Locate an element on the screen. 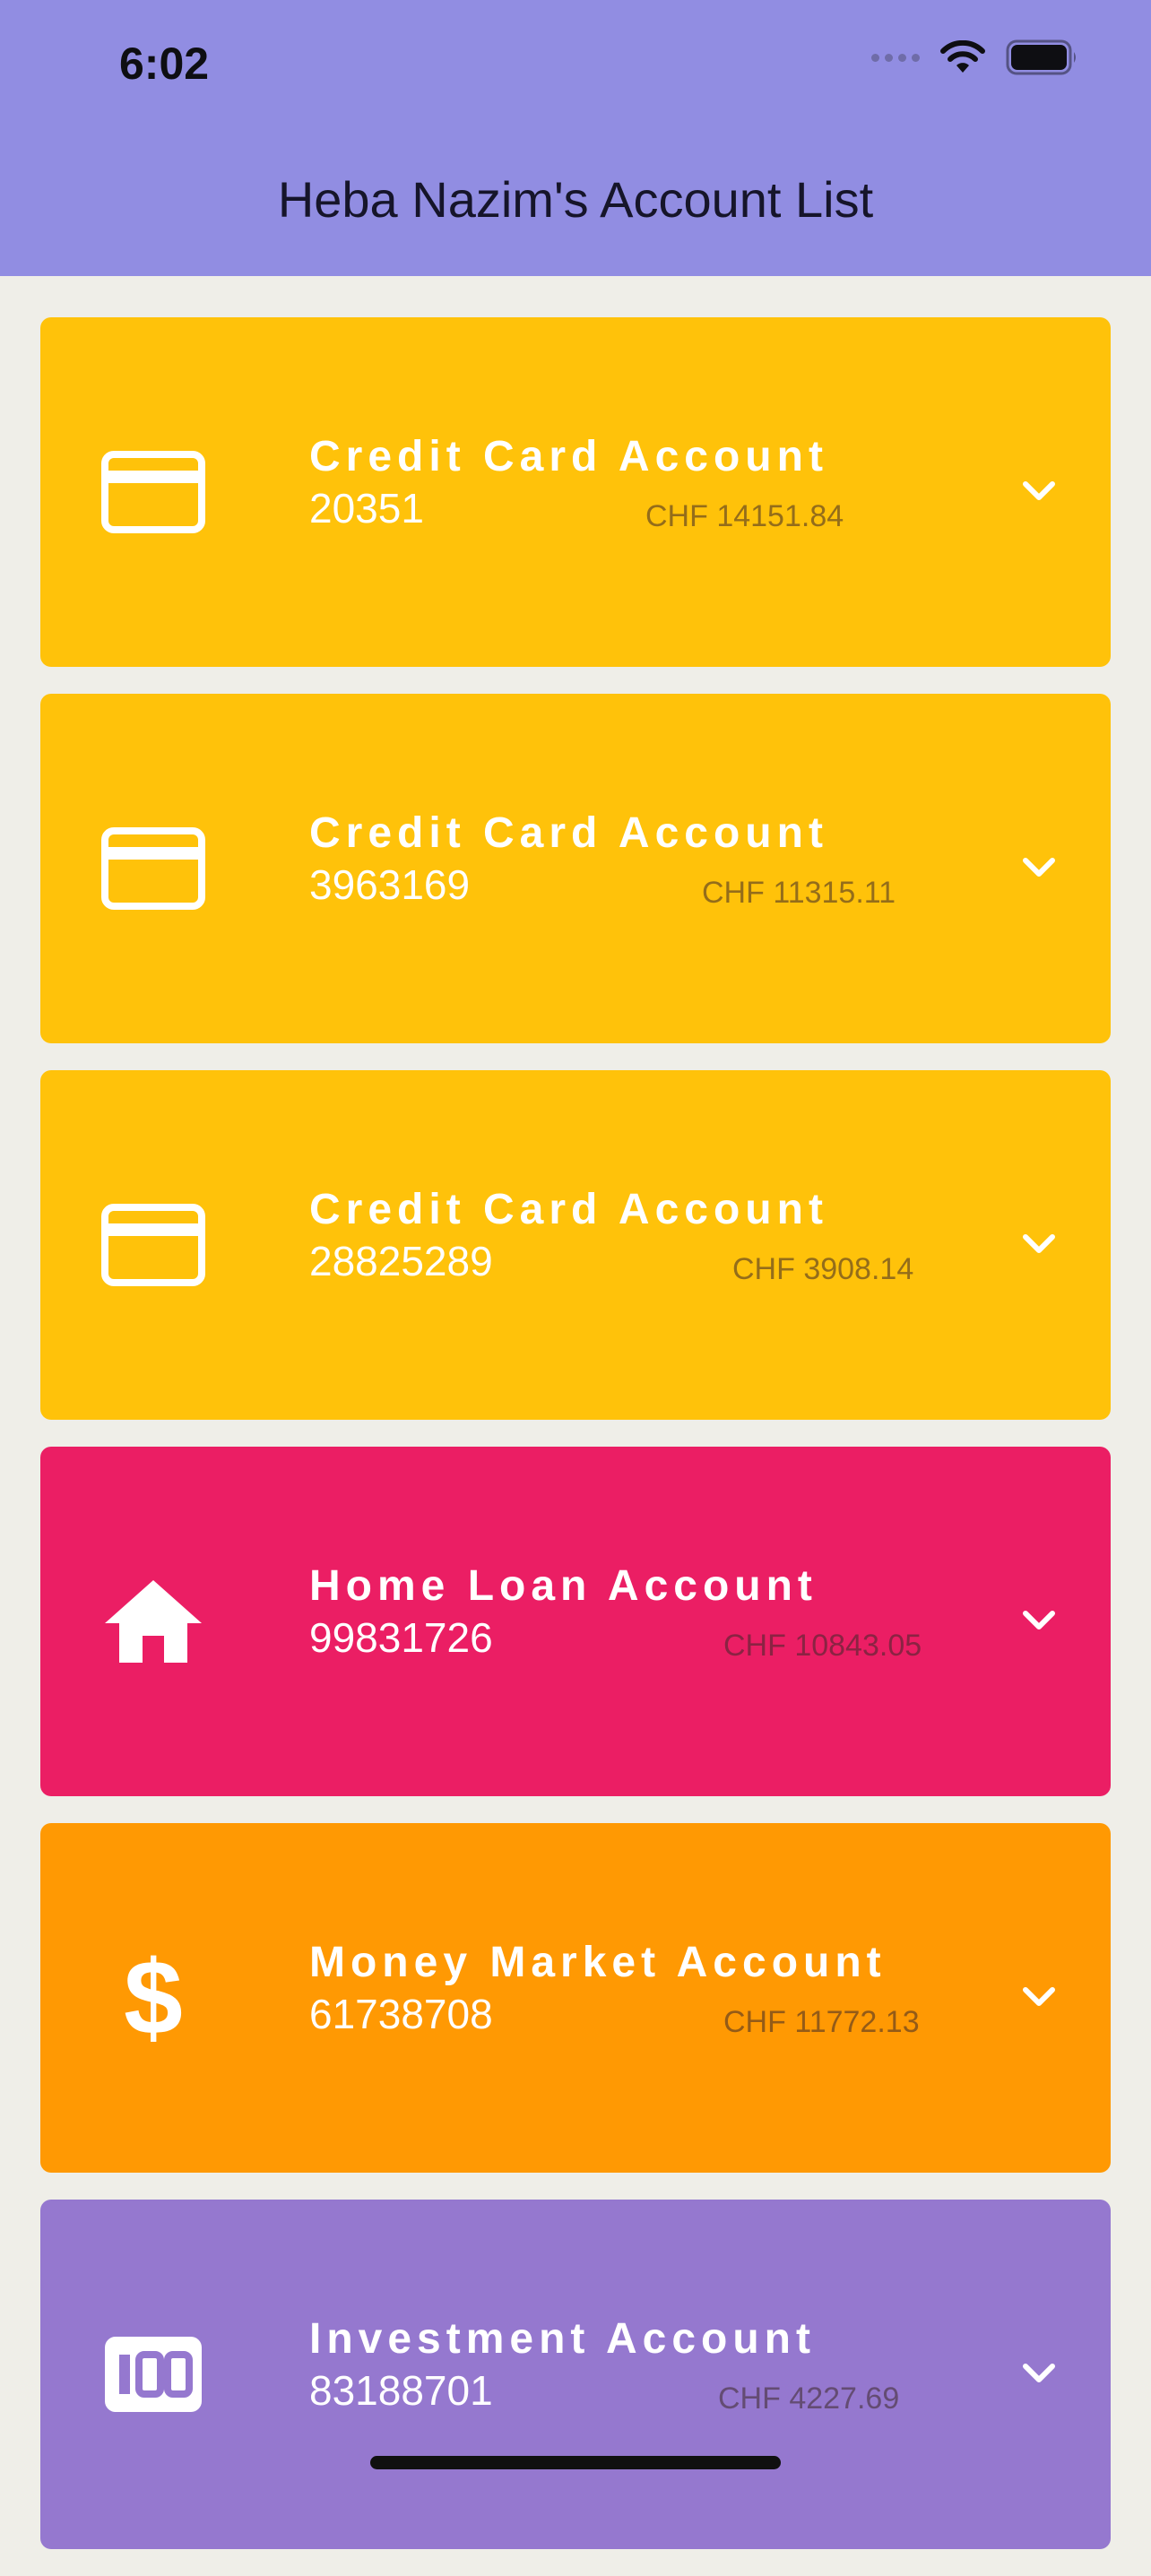  account-type: Home Loan Account is located at coordinates (563, 1586).